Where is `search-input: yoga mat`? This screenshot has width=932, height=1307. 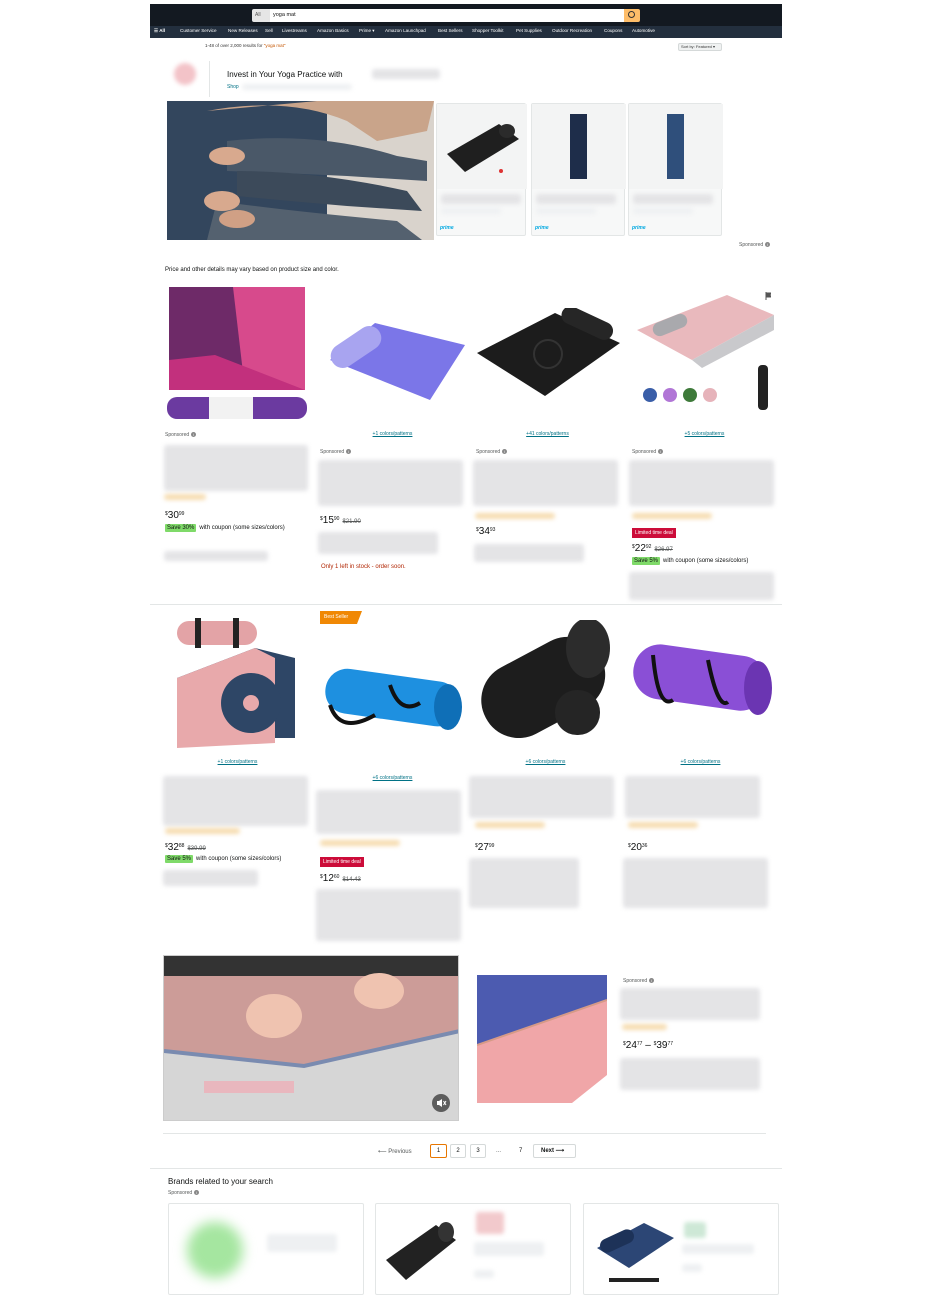
search-input: yoga mat is located at coordinates (447, 15).